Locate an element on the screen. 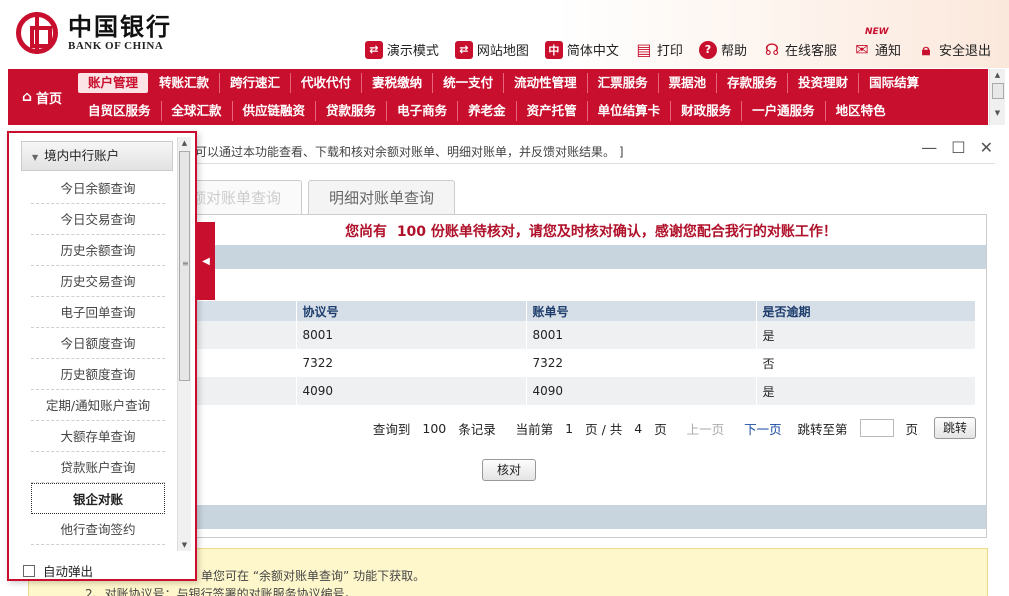 This screenshot has width=1009, height=596. menu-item: 今日额度查询 is located at coordinates (98, 343).